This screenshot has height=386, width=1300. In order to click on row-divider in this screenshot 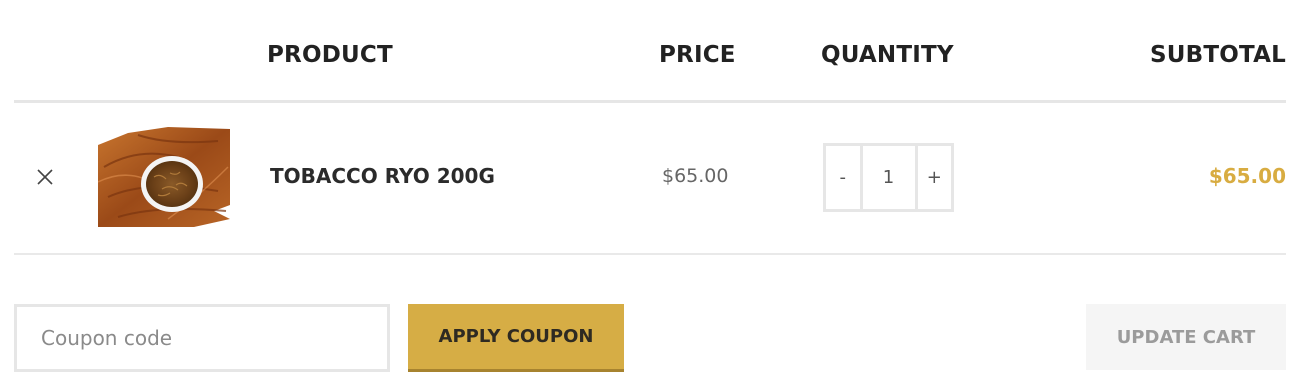, I will do `click(650, 254)`.